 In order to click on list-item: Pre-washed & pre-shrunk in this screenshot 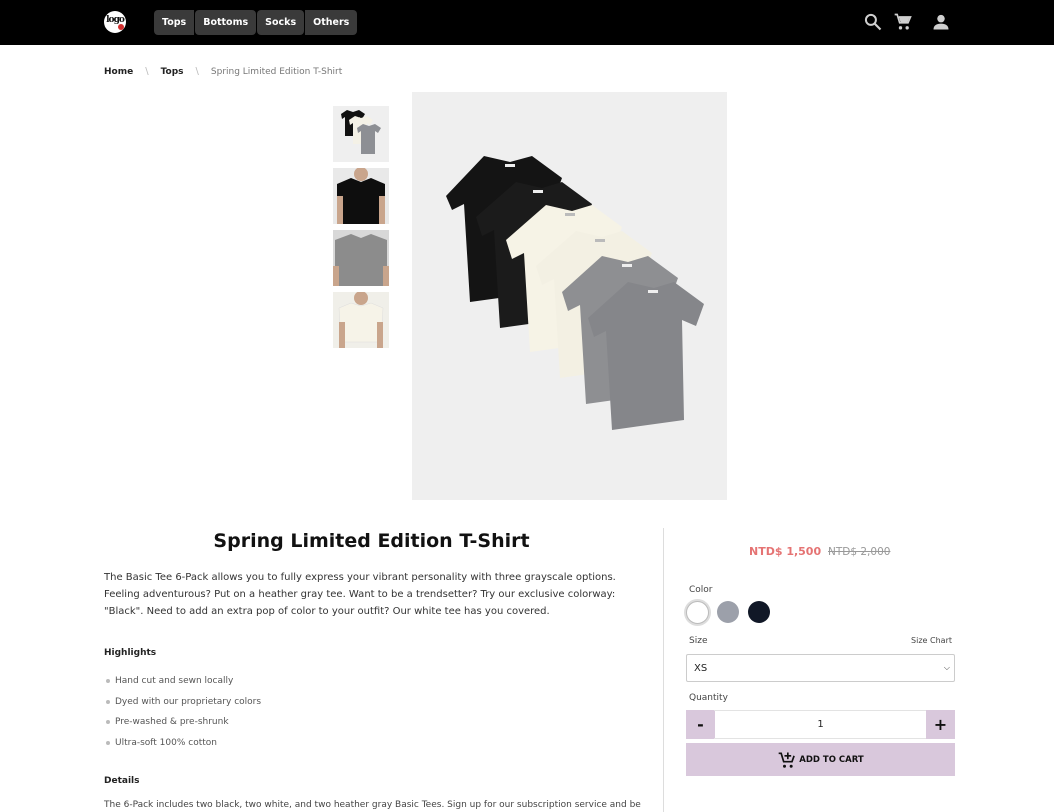, I will do `click(183, 722)`.